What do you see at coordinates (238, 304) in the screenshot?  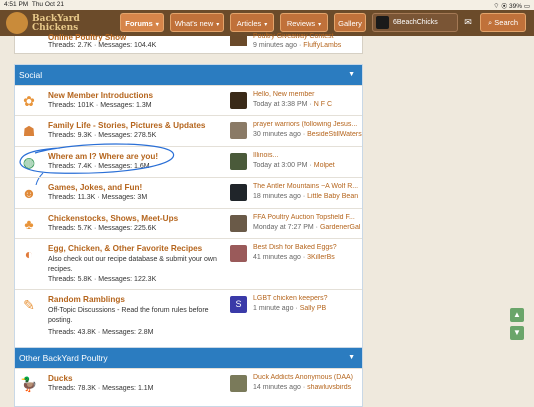 I see `avatar: S` at bounding box center [238, 304].